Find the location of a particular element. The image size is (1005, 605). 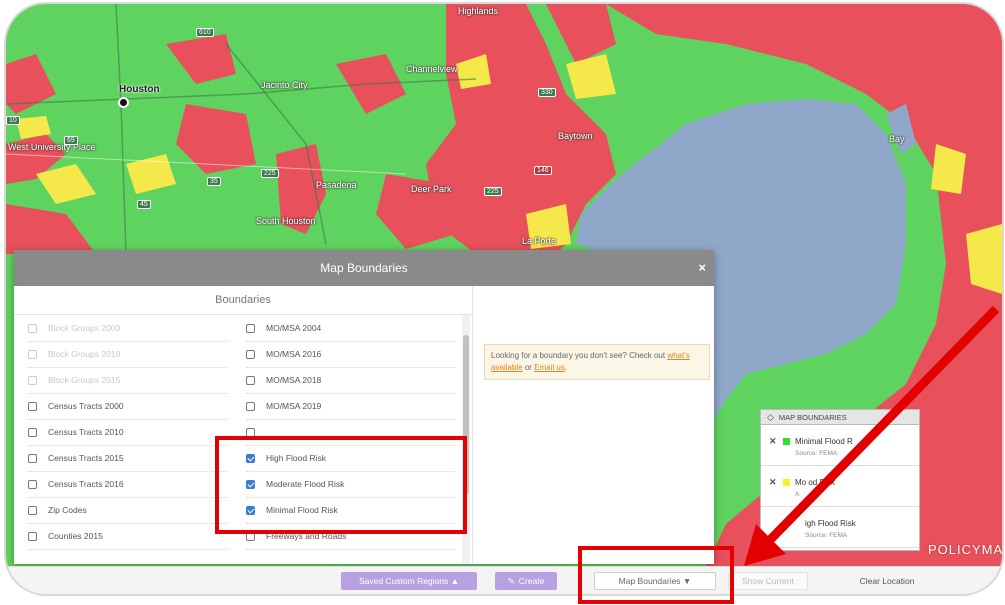

boundary-option: Block Groups 2010 is located at coordinates (128, 354).